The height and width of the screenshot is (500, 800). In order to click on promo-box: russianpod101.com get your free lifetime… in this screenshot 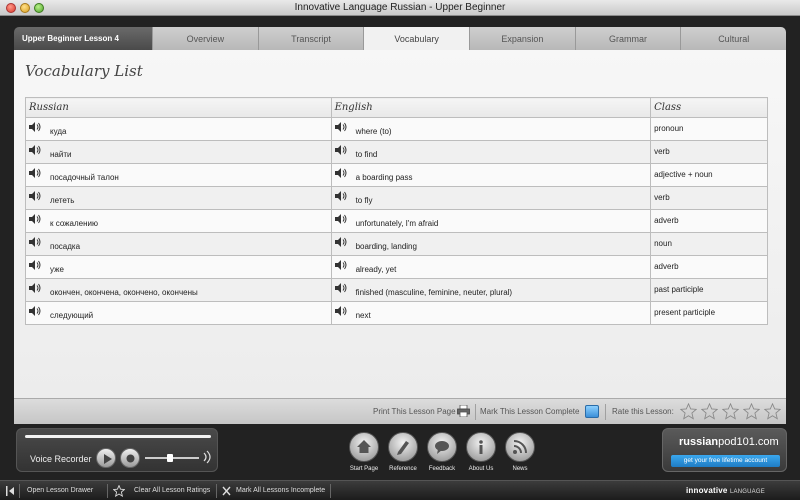, I will do `click(724, 450)`.